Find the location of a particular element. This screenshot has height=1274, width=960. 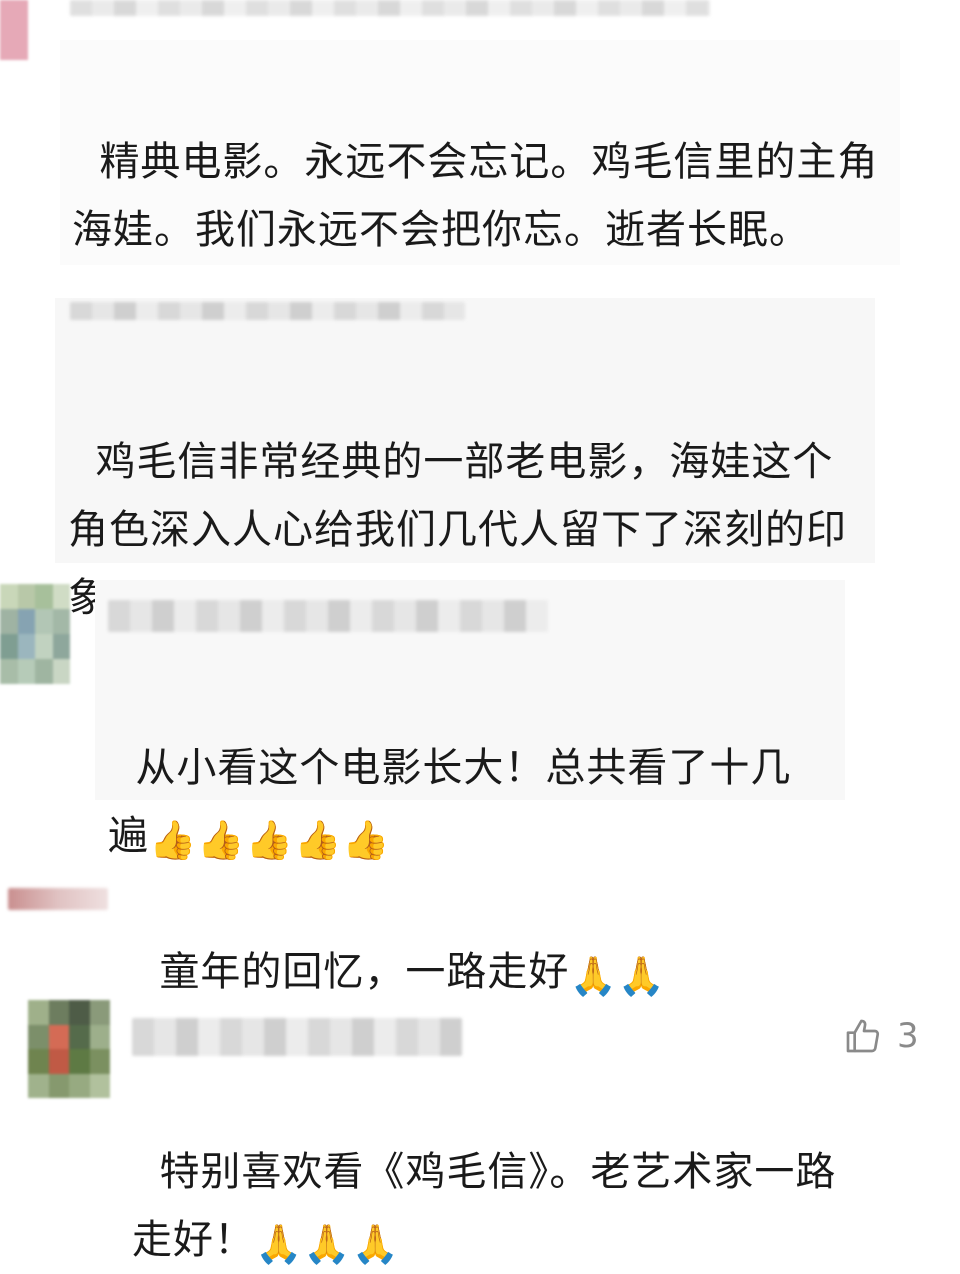

comment-text: 精典电影。永远不会忘记。鸡毛信里的主角海娃。我们永远不会把你忘。逝者长眠。 is located at coordinates (482, 162).